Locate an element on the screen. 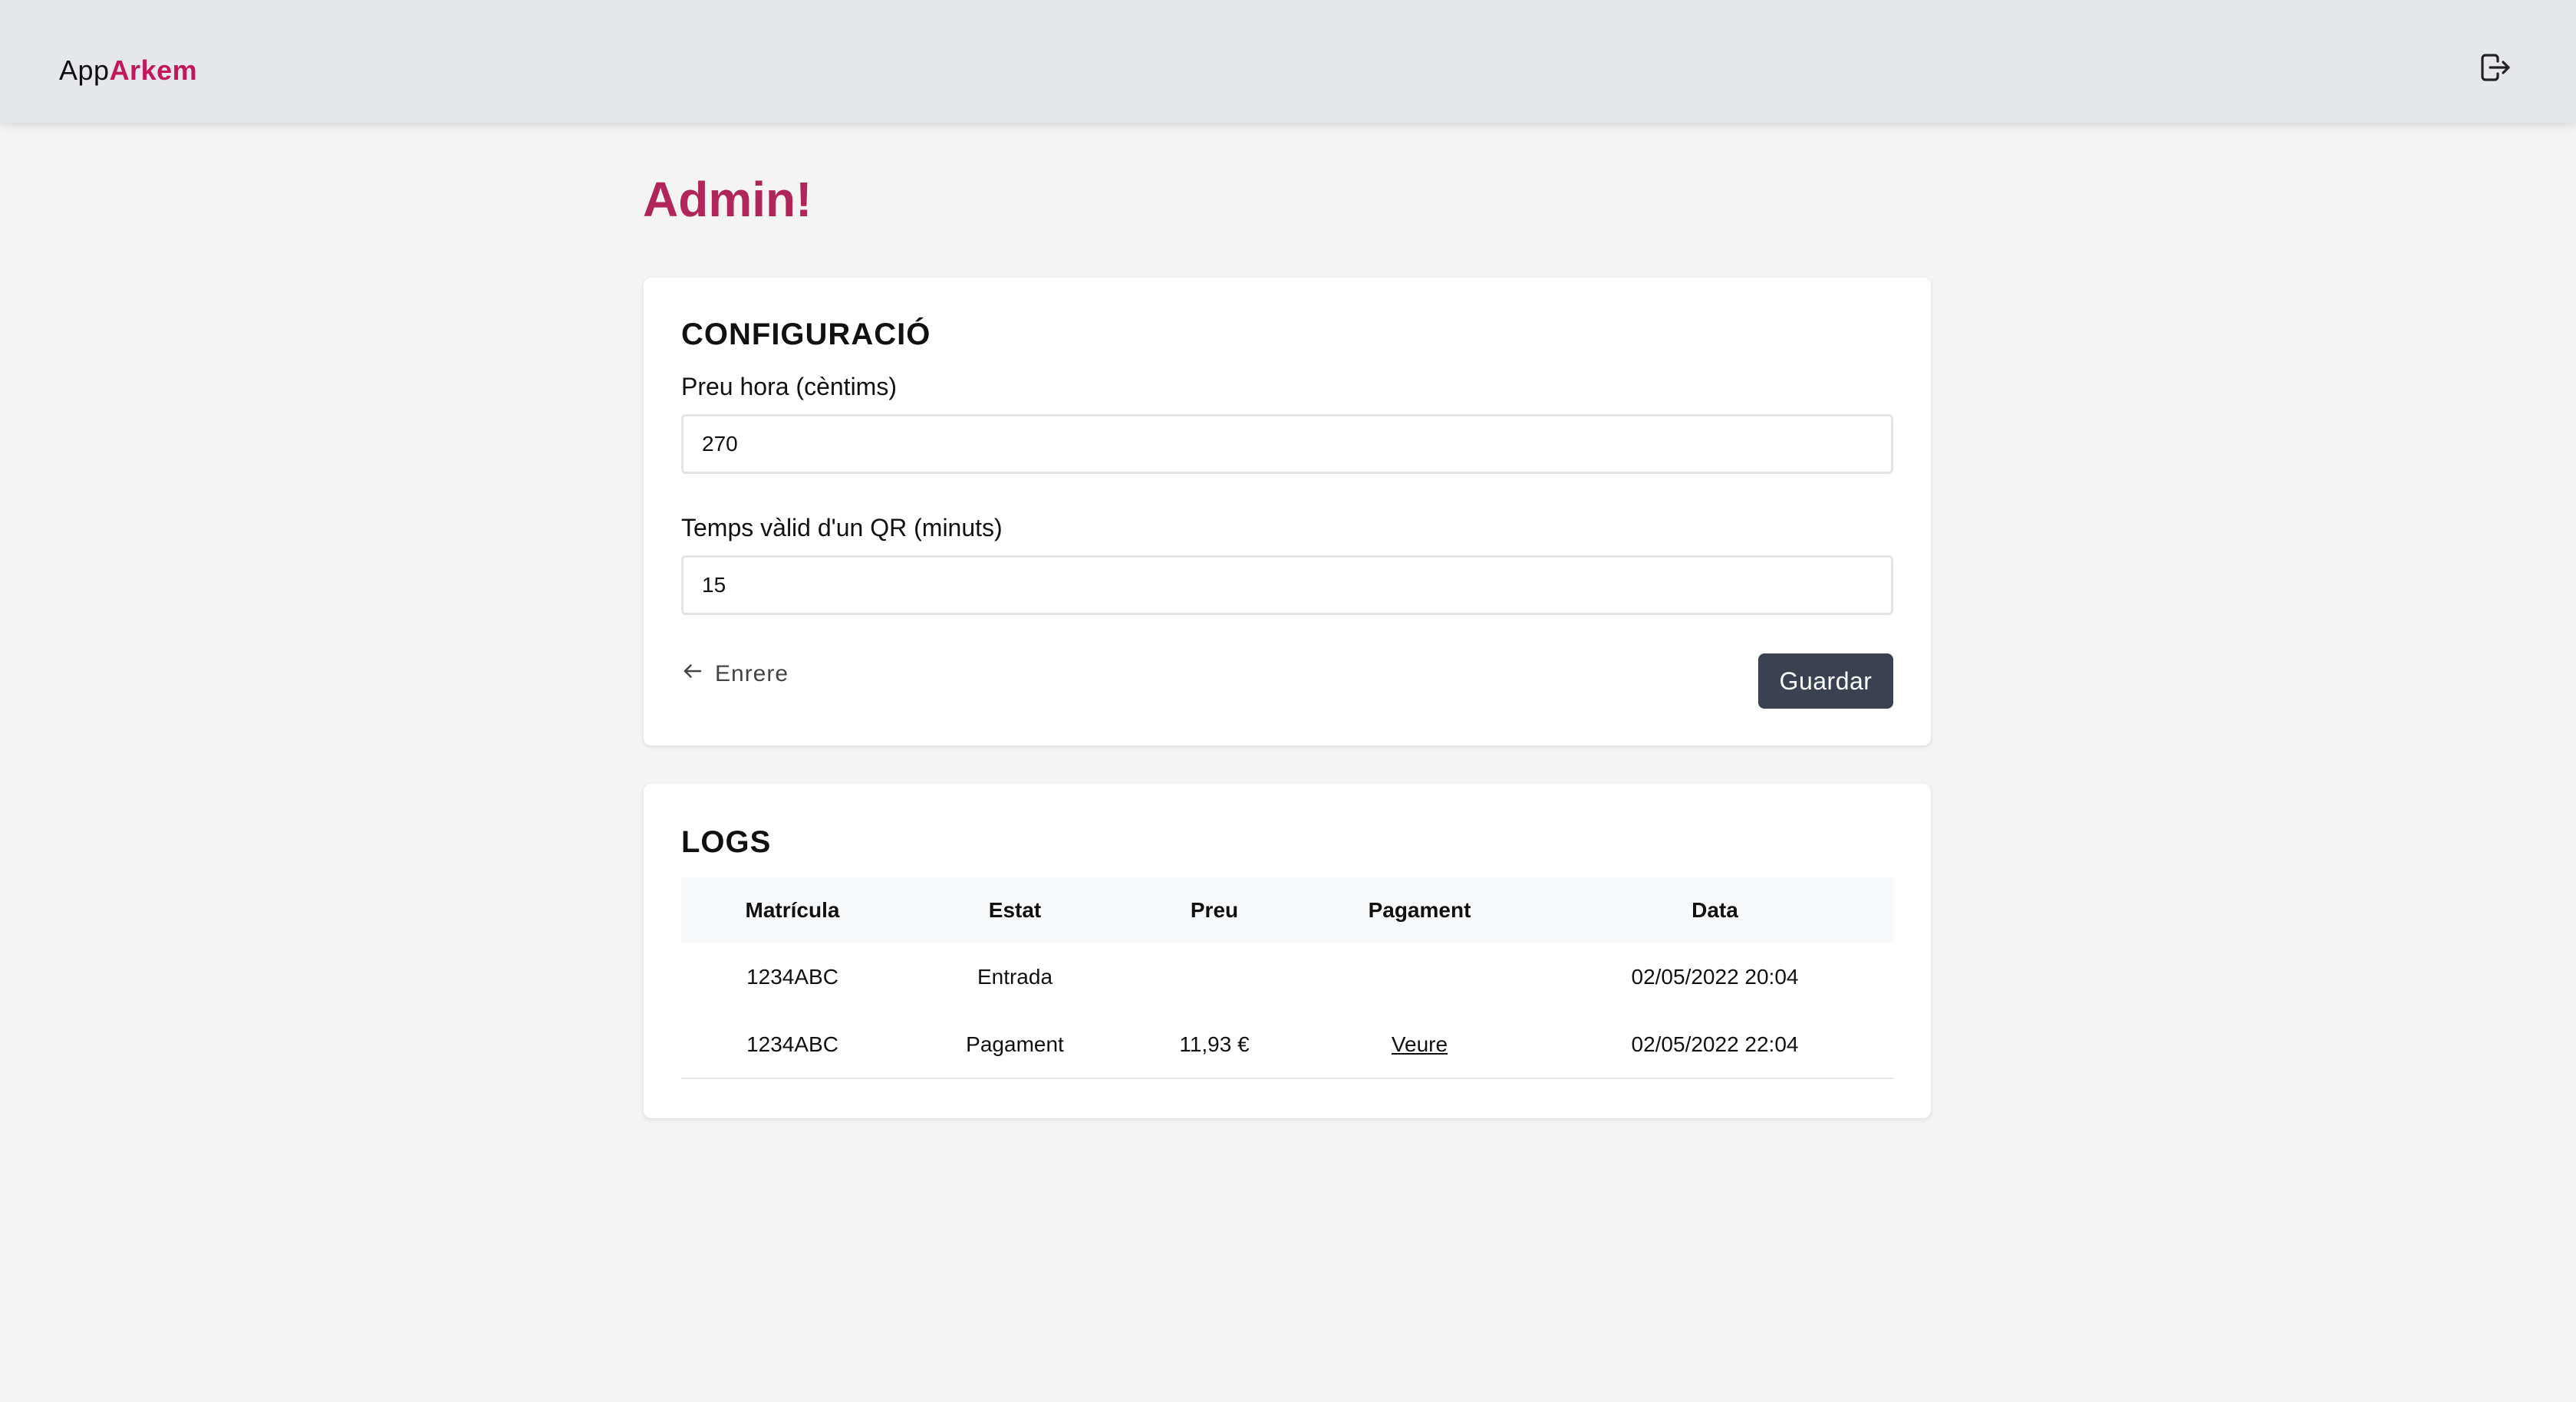 The width and height of the screenshot is (2576, 1402). column-header-price: Preu is located at coordinates (1214, 910).